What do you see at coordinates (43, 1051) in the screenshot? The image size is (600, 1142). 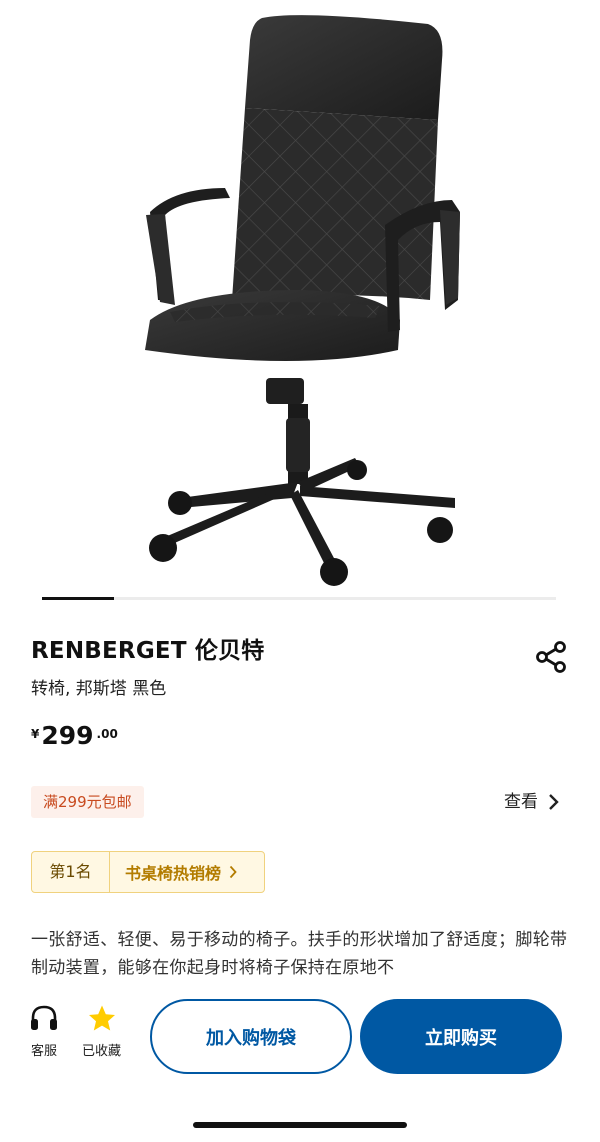 I see `customer-service-label: 客服` at bounding box center [43, 1051].